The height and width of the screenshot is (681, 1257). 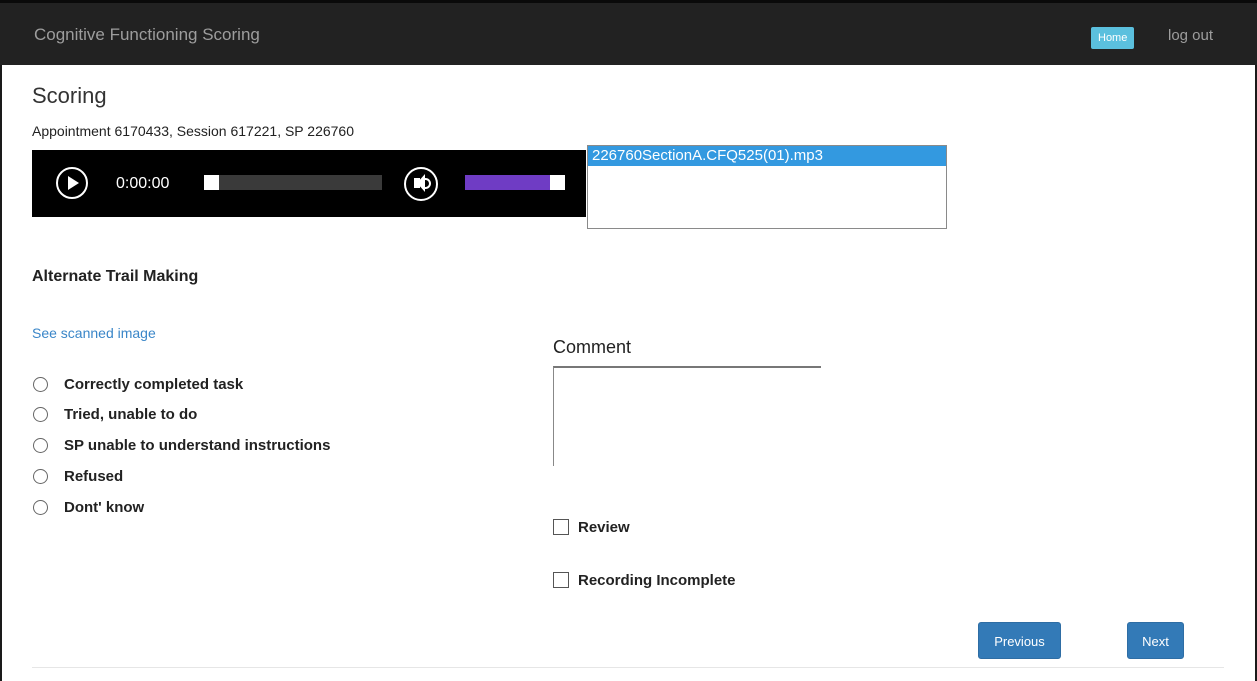 I want to click on option-tried-unable: Tried, unable to do, so click(x=115, y=414).